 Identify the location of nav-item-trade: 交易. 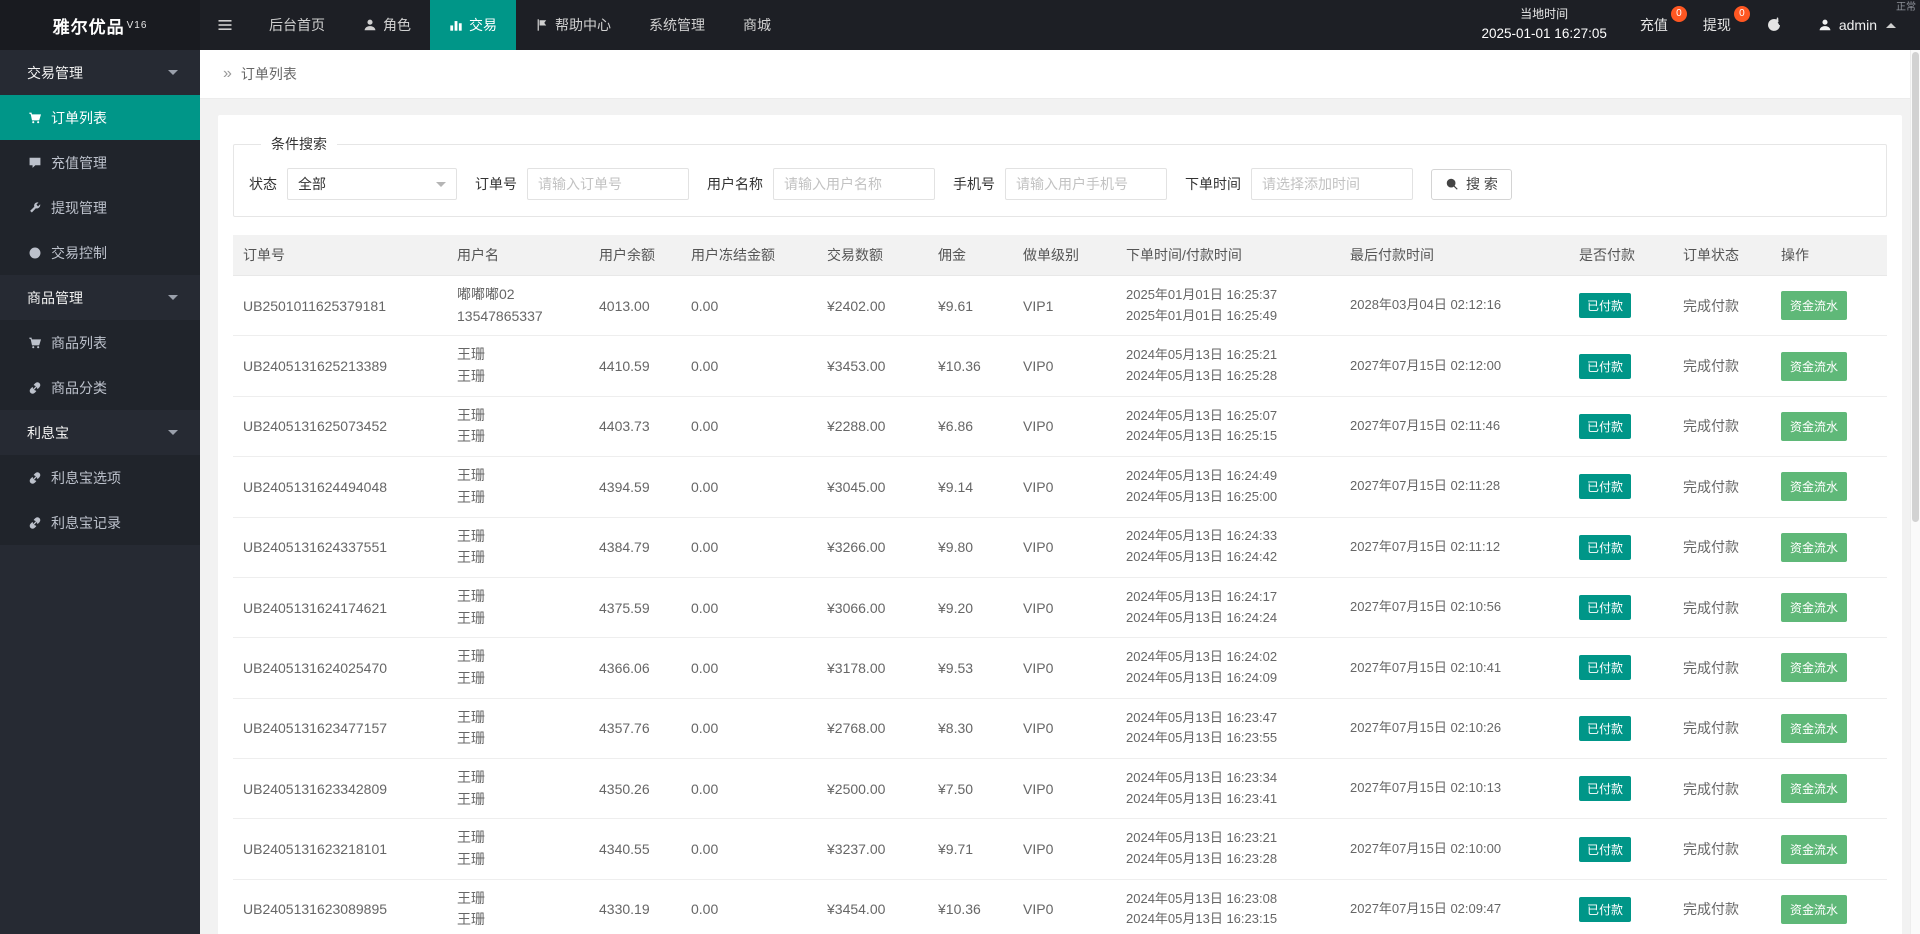
(473, 25).